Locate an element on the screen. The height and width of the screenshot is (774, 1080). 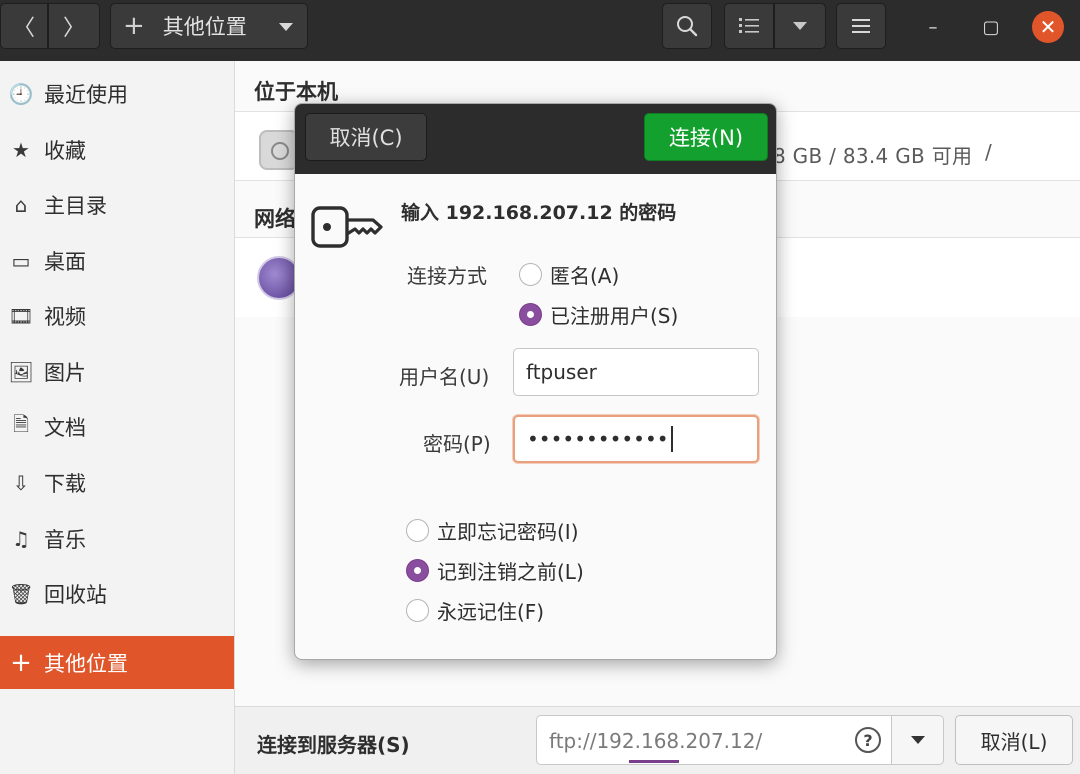
close-window-button: ✕ is located at coordinates (1048, 27).